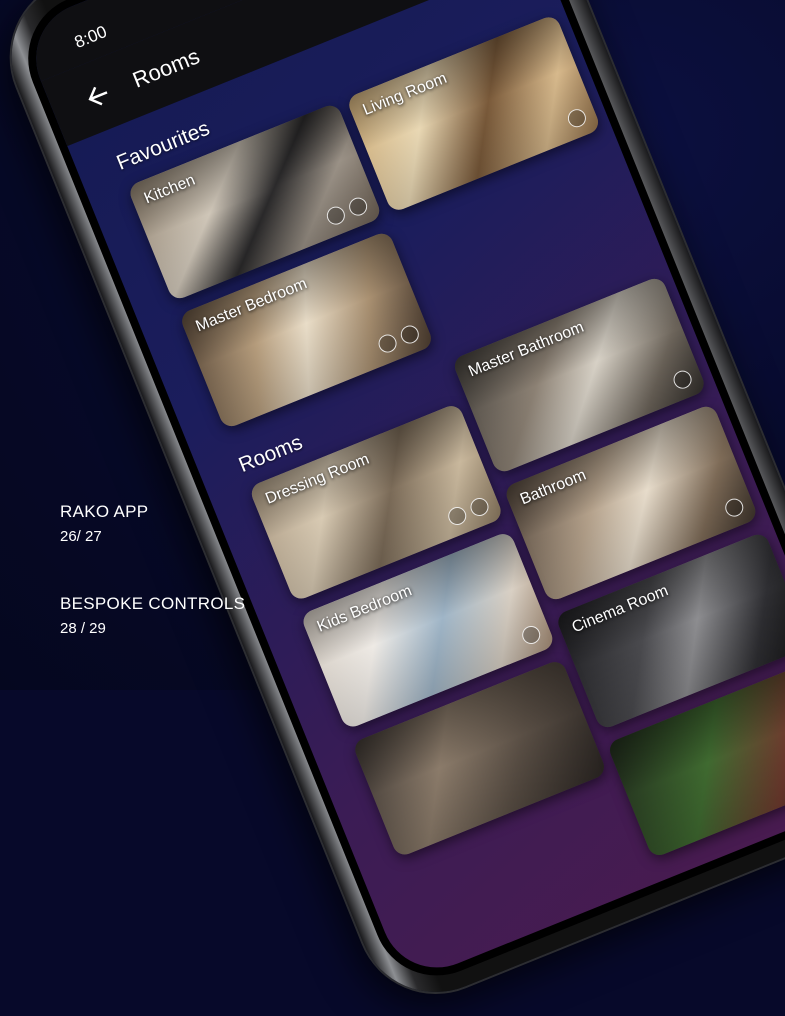  I want to click on caption-bespoke-controls: BESPOKE CONTROLS 28 / 29, so click(152, 615).